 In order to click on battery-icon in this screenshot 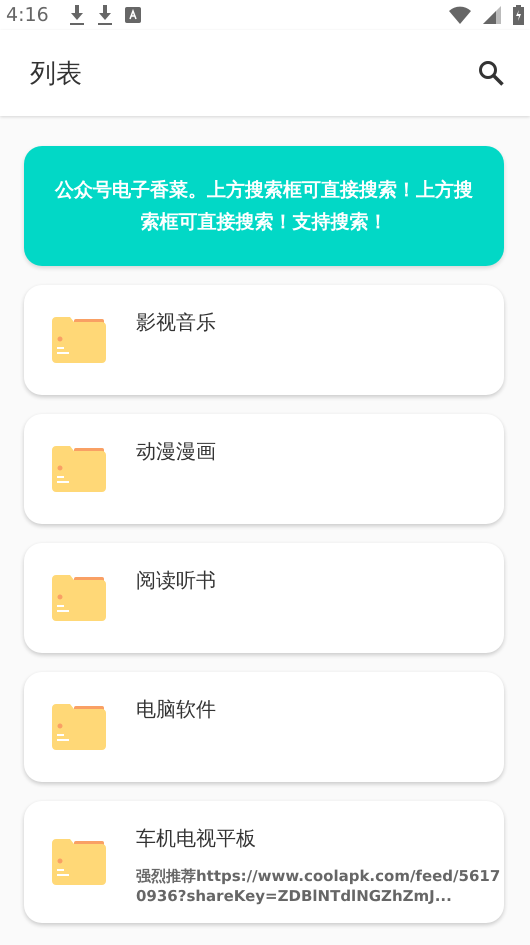, I will do `click(518, 15)`.